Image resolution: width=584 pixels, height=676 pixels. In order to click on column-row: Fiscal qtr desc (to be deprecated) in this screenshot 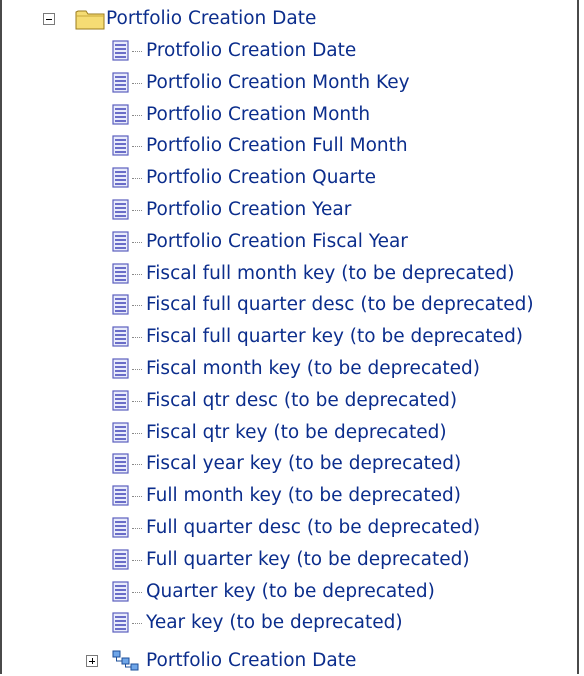, I will do `click(289, 401)`.